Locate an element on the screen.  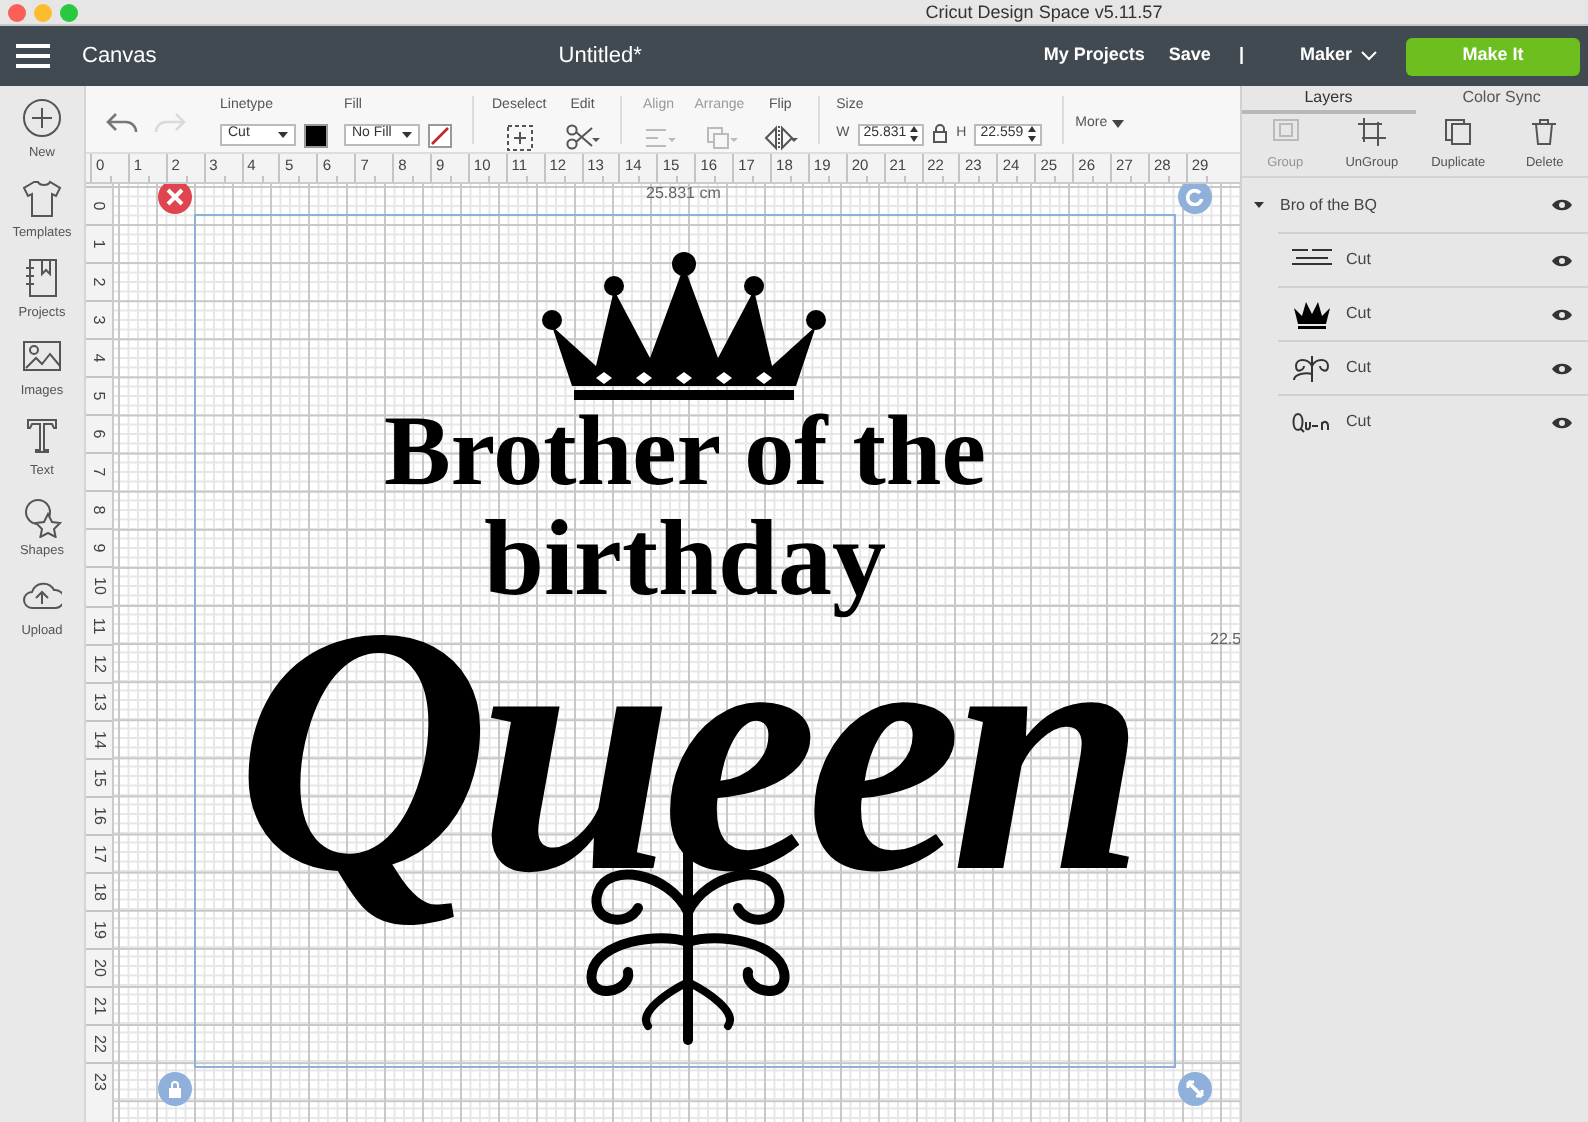
header-link: Save is located at coordinates (1189, 56).